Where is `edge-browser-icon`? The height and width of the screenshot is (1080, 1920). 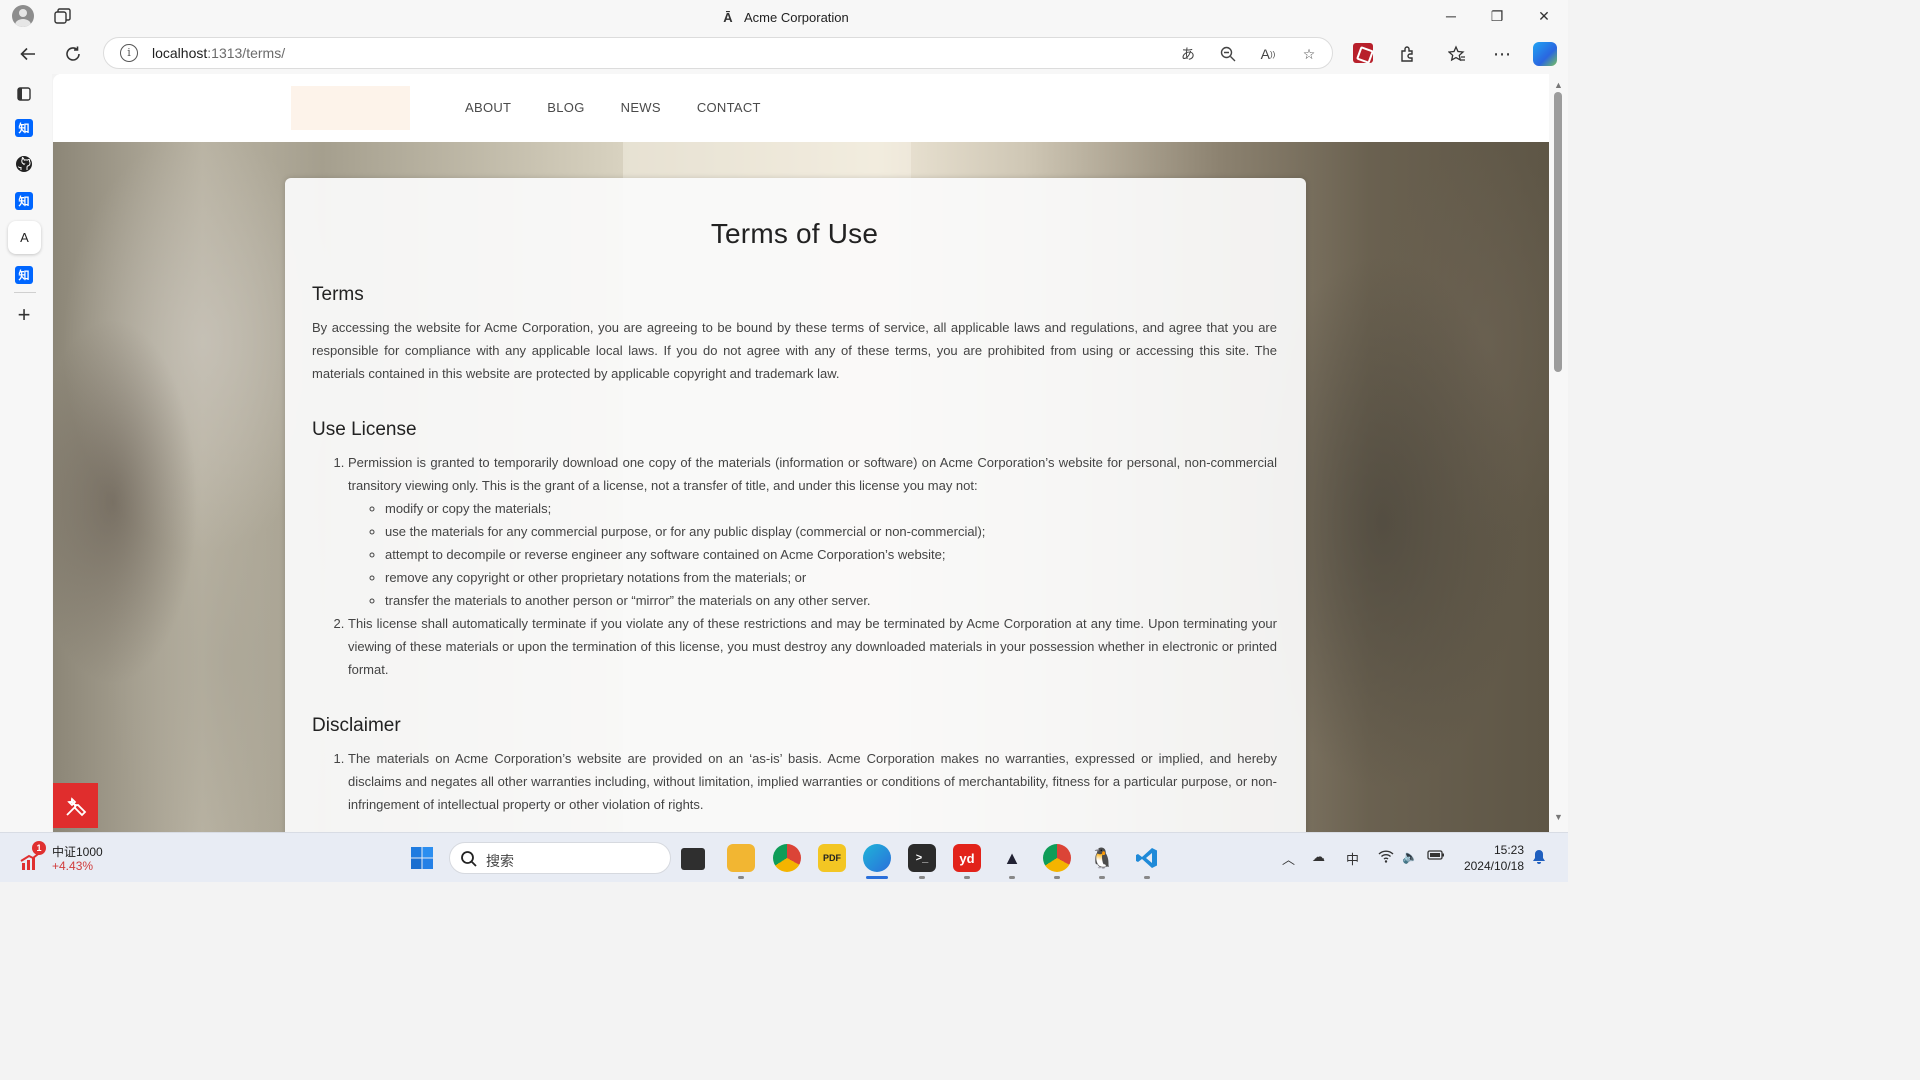 edge-browser-icon is located at coordinates (877, 858).